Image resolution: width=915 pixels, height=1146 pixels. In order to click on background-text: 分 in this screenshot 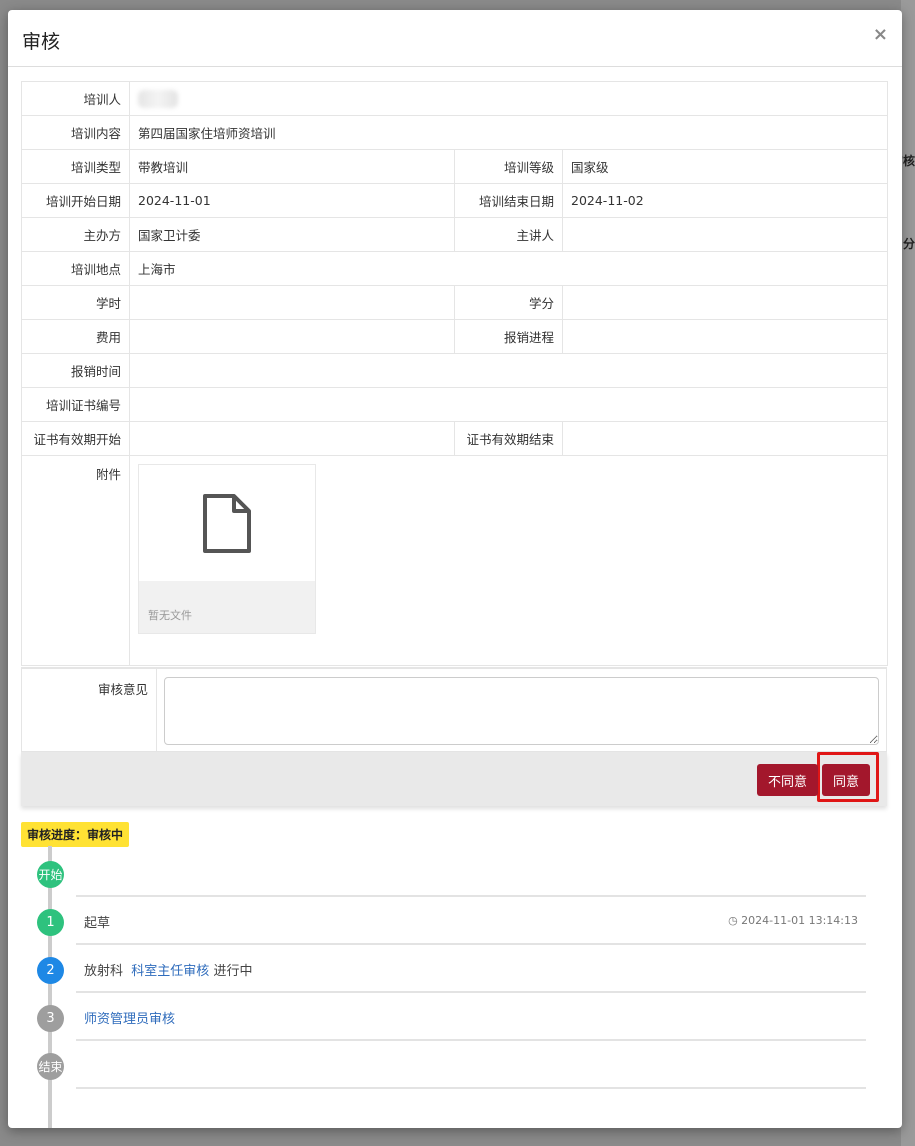, I will do `click(908, 244)`.